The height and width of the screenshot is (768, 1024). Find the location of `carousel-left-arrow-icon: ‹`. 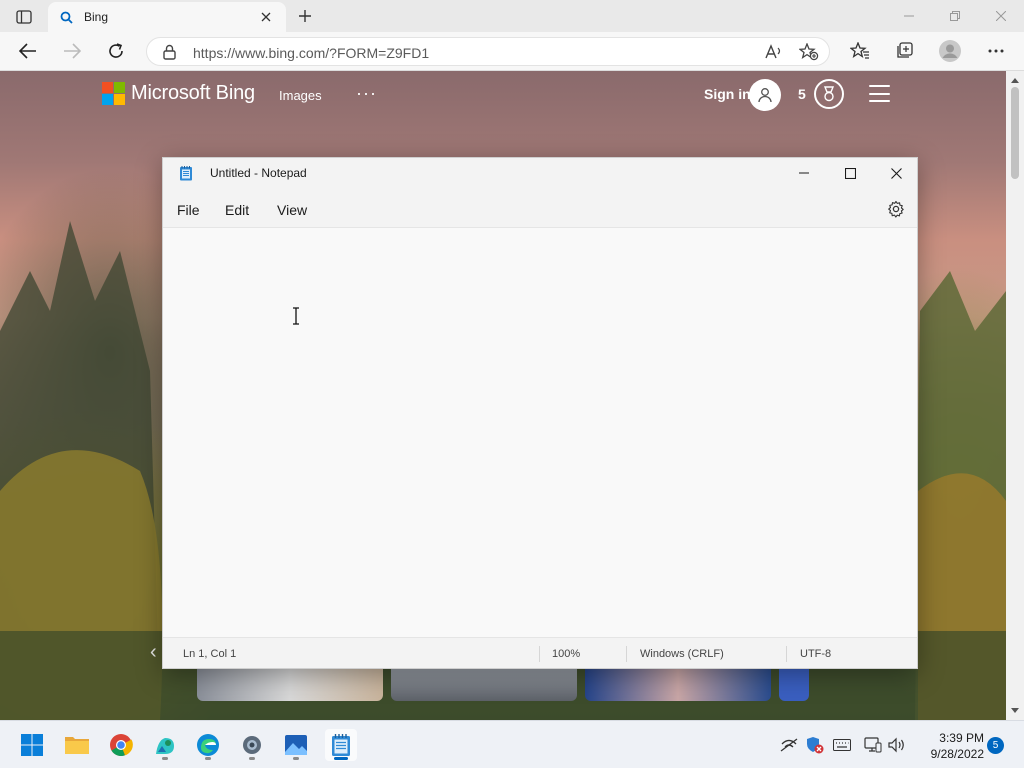

carousel-left-arrow-icon: ‹ is located at coordinates (153, 652).